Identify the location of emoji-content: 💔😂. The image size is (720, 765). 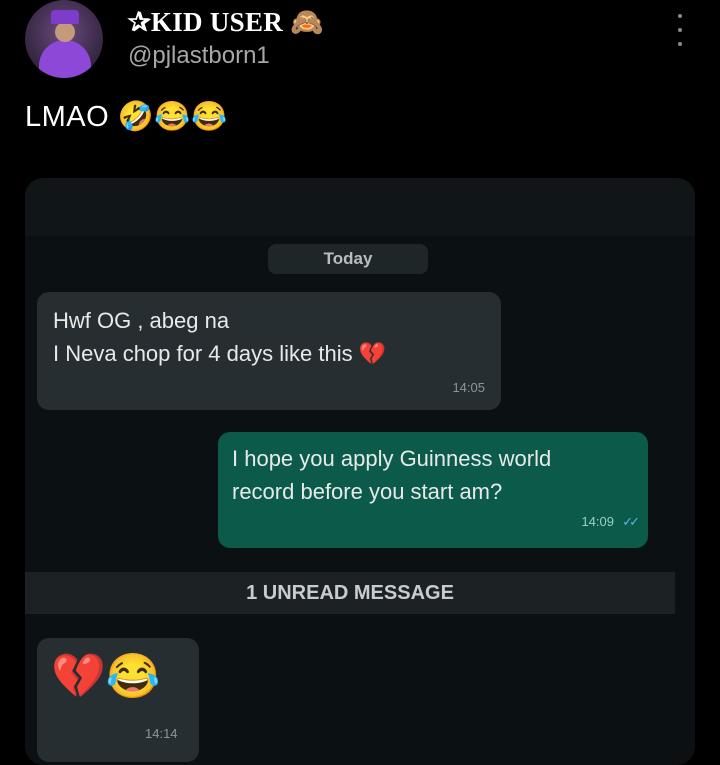
(106, 676).